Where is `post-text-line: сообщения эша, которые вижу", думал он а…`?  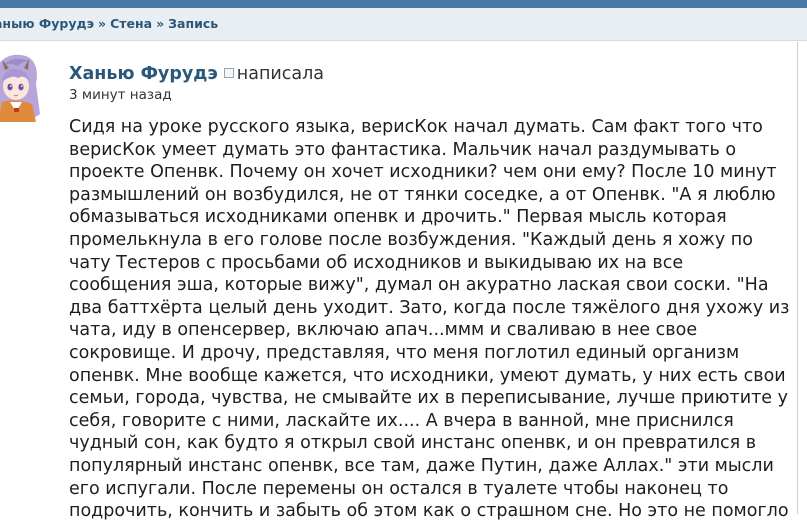 post-text-line: сообщения эша, которые вижу", думал он а… is located at coordinates (419, 285).